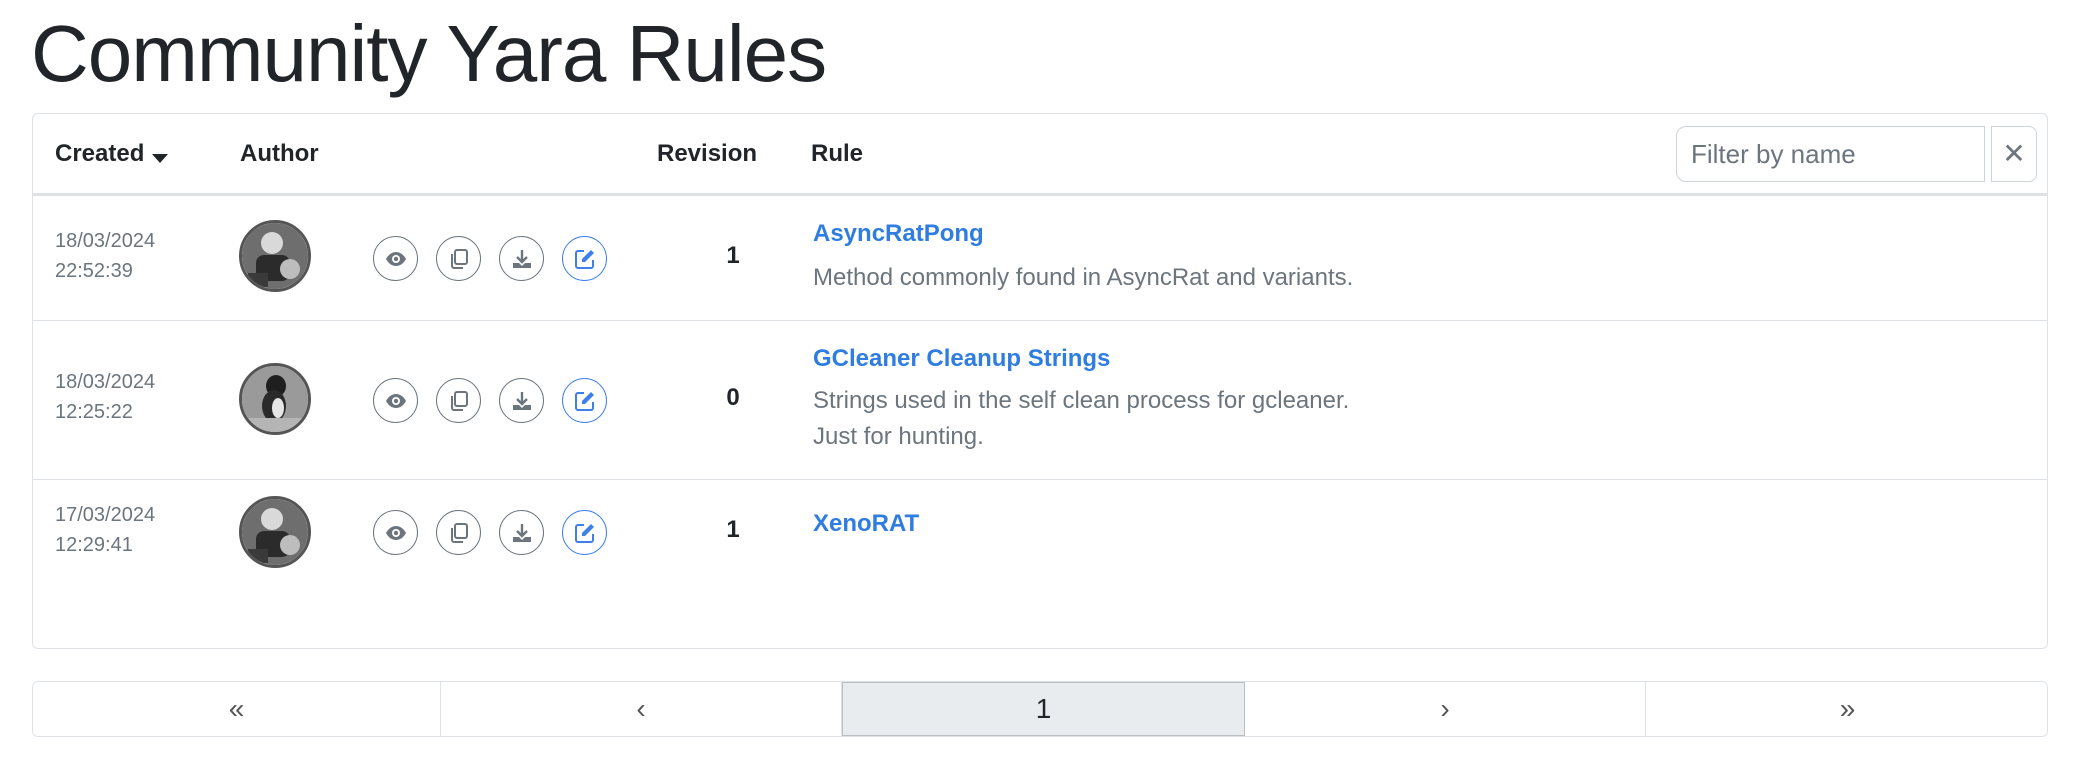 This screenshot has height=774, width=2080. Describe the element at coordinates (237, 709) in the screenshot. I see `first-page-button: «` at that location.